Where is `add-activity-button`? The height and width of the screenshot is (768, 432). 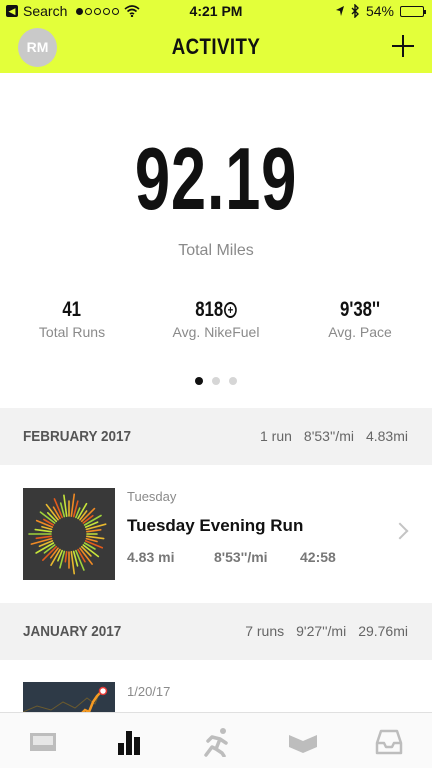
add-activity-button is located at coordinates (403, 46).